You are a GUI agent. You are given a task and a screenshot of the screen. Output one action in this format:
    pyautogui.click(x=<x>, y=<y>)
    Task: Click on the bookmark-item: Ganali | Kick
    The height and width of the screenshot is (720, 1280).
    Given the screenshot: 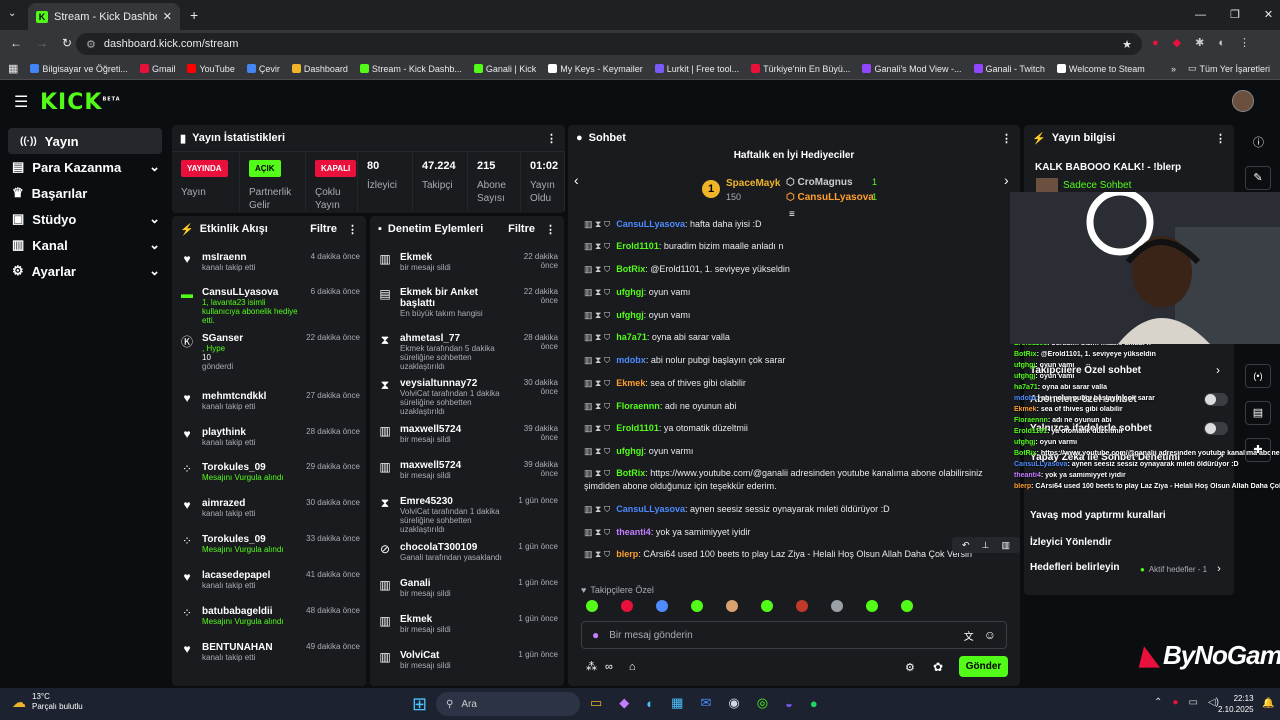 What is the action you would take?
    pyautogui.click(x=504, y=69)
    